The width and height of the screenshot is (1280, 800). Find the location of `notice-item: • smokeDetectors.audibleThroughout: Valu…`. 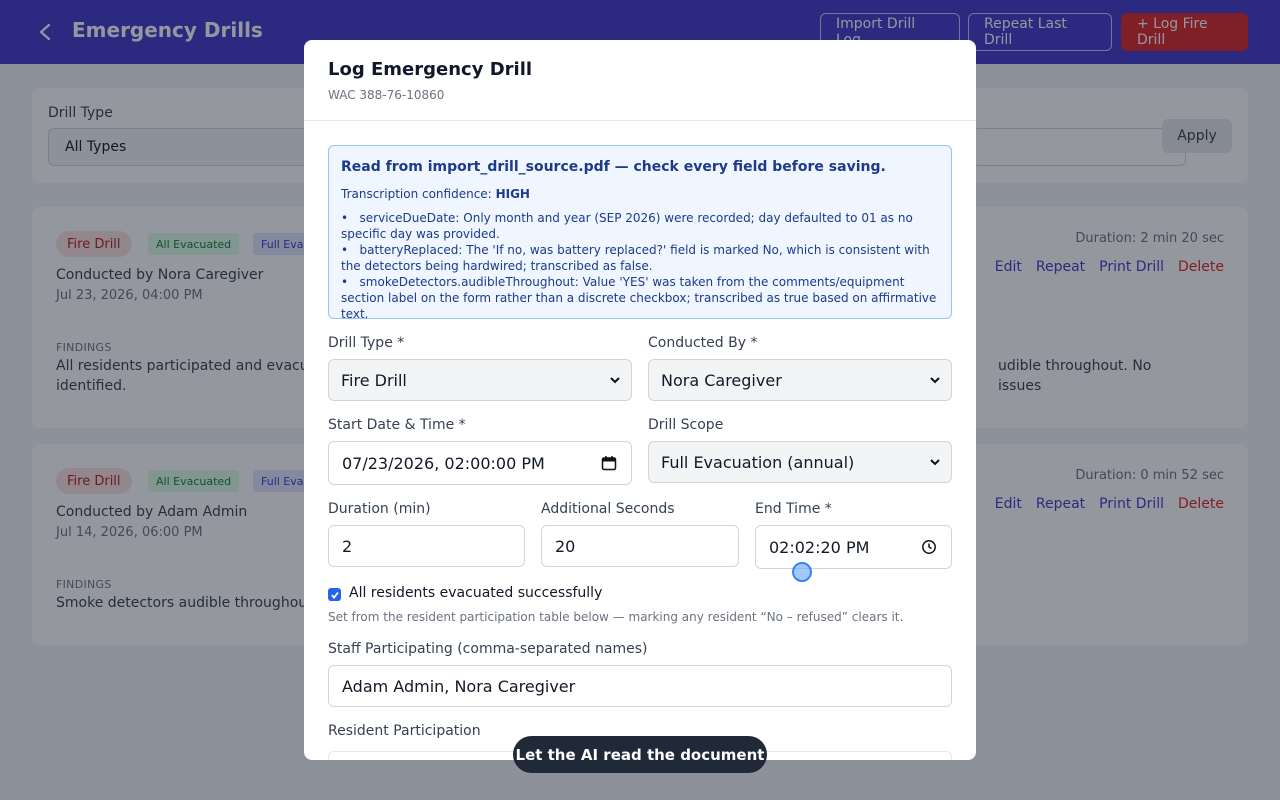

notice-item: • smokeDetectors.audibleThroughout: Valu… is located at coordinates (639, 298).